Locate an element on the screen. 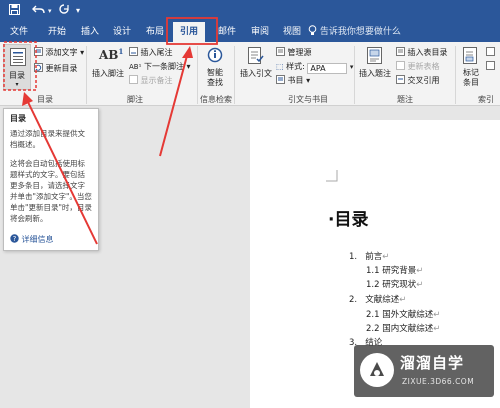 This screenshot has width=500, height=408. watermark-icon is located at coordinates (377, 370).